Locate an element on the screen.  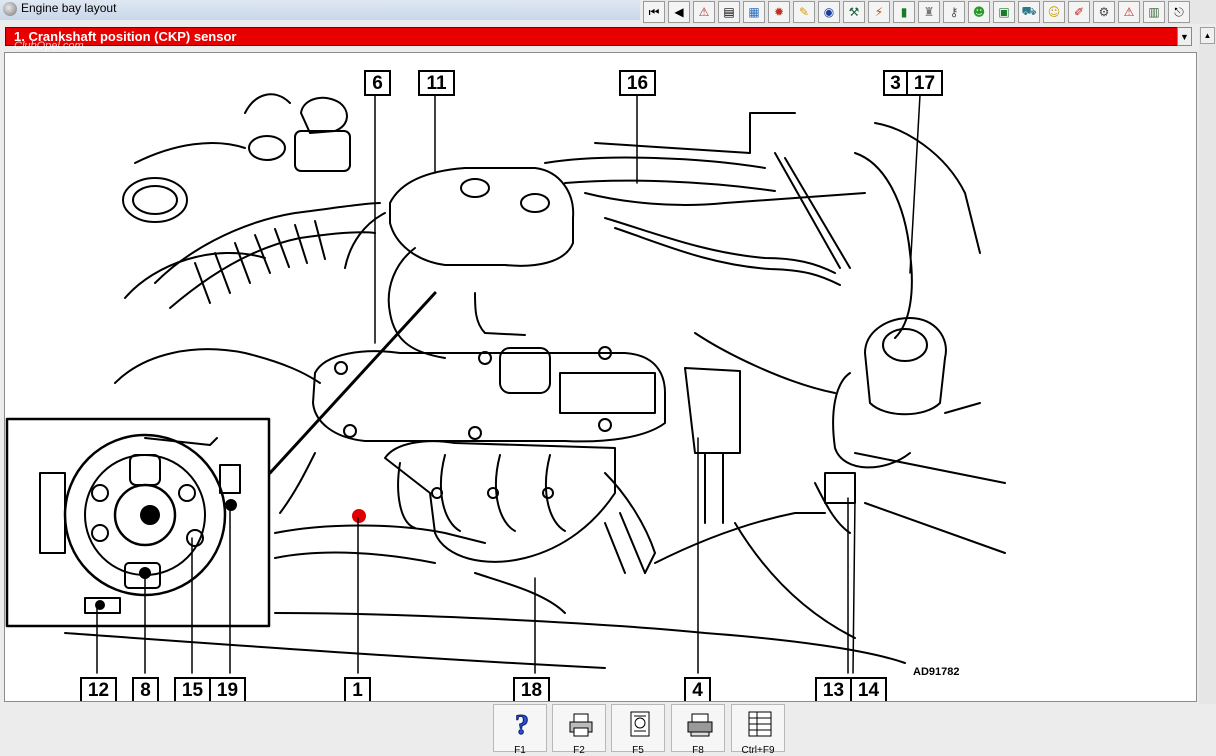
print-all-button: F8 is located at coordinates (698, 730).